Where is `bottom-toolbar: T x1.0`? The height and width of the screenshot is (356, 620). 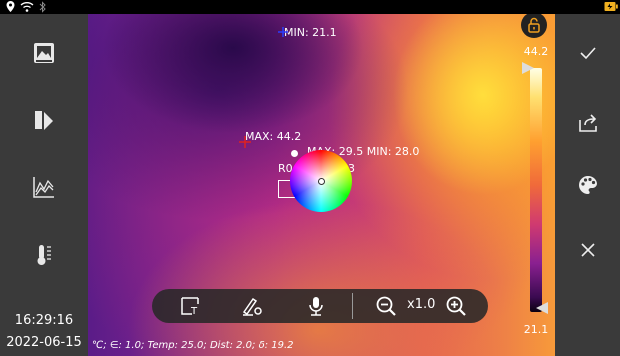 bottom-toolbar: T x1.0 is located at coordinates (320, 306).